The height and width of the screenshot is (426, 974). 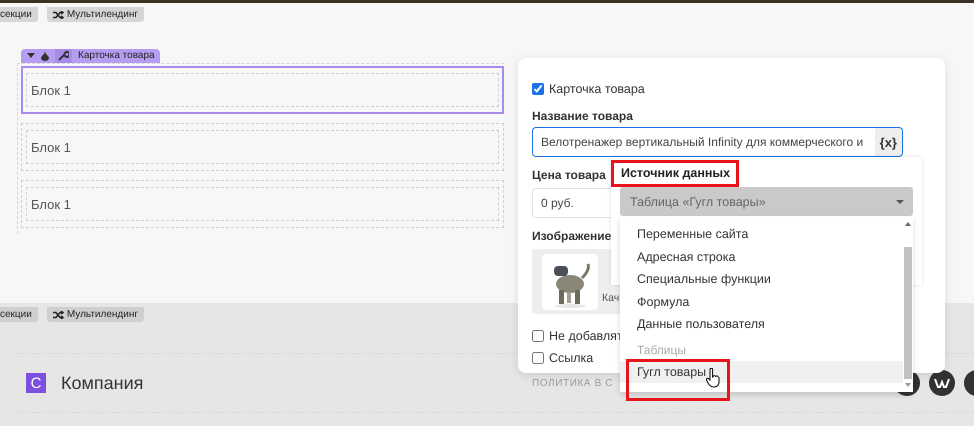 I want to click on block-tab: Карточка товара, so click(x=90, y=55).